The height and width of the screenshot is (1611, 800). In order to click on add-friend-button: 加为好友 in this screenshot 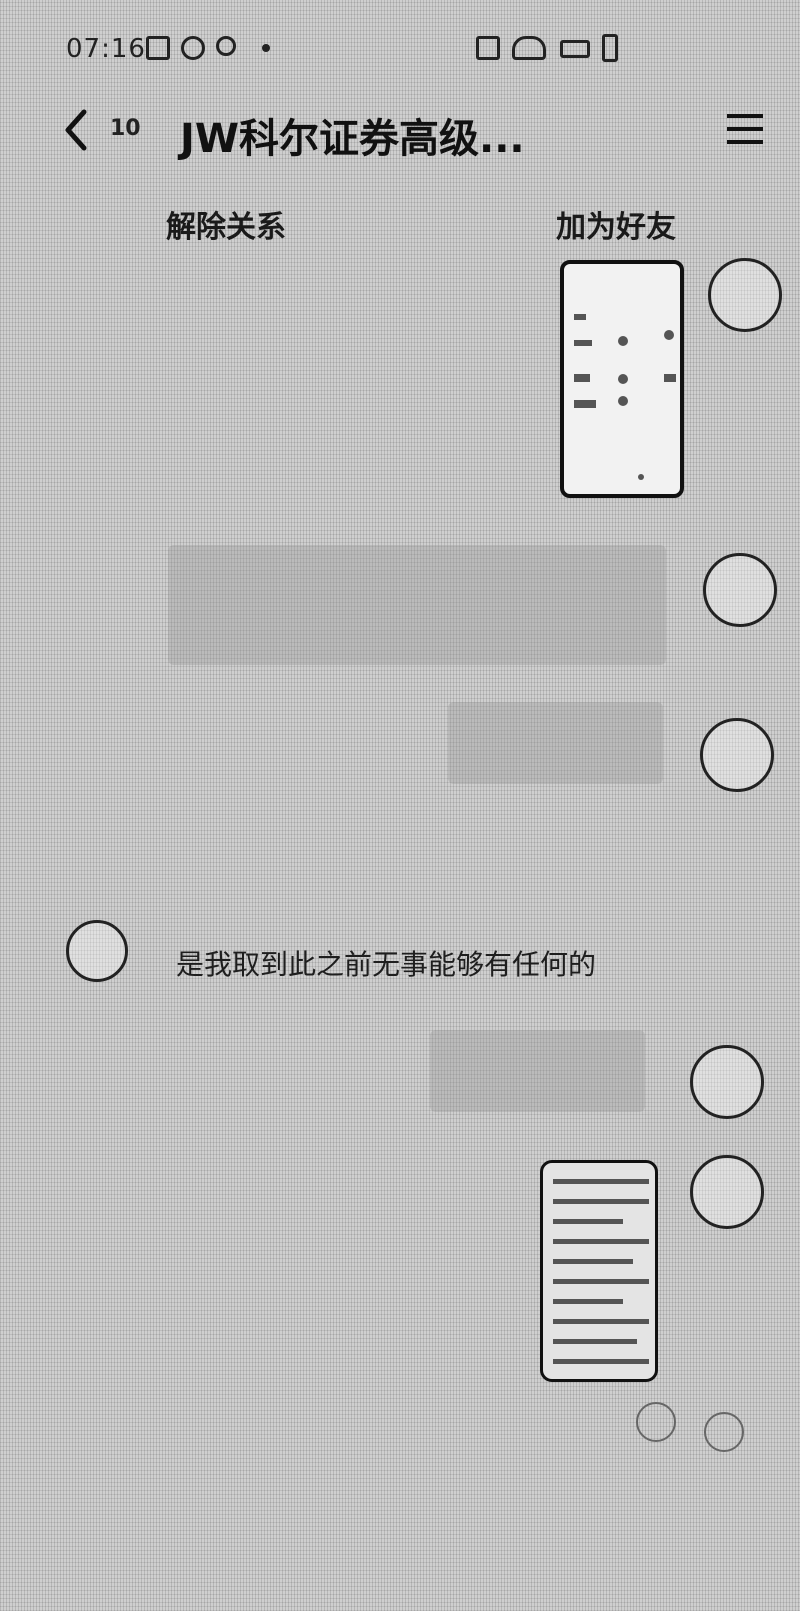, I will do `click(616, 224)`.